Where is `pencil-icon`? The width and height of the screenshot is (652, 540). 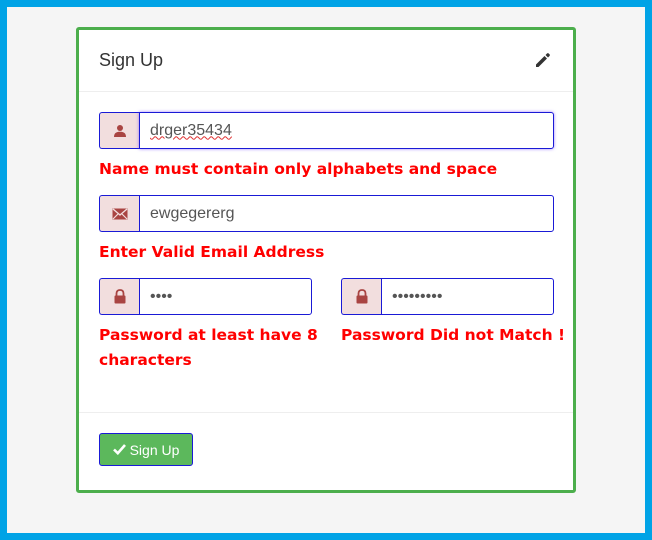
pencil-icon is located at coordinates (543, 60).